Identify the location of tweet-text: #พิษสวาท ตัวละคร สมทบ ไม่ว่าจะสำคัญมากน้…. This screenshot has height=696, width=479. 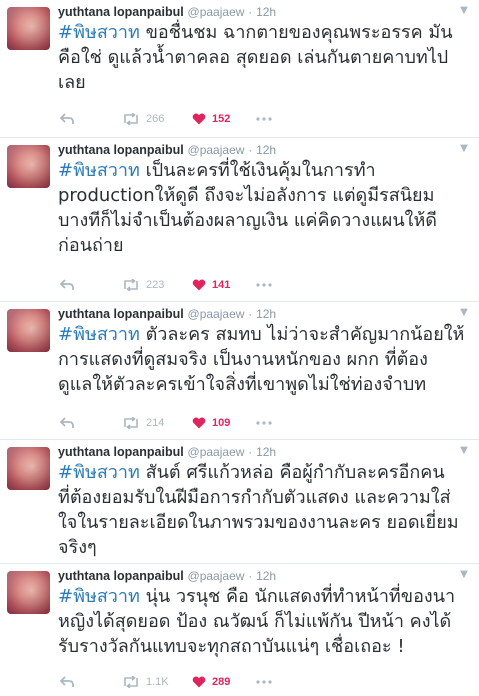
(265, 359).